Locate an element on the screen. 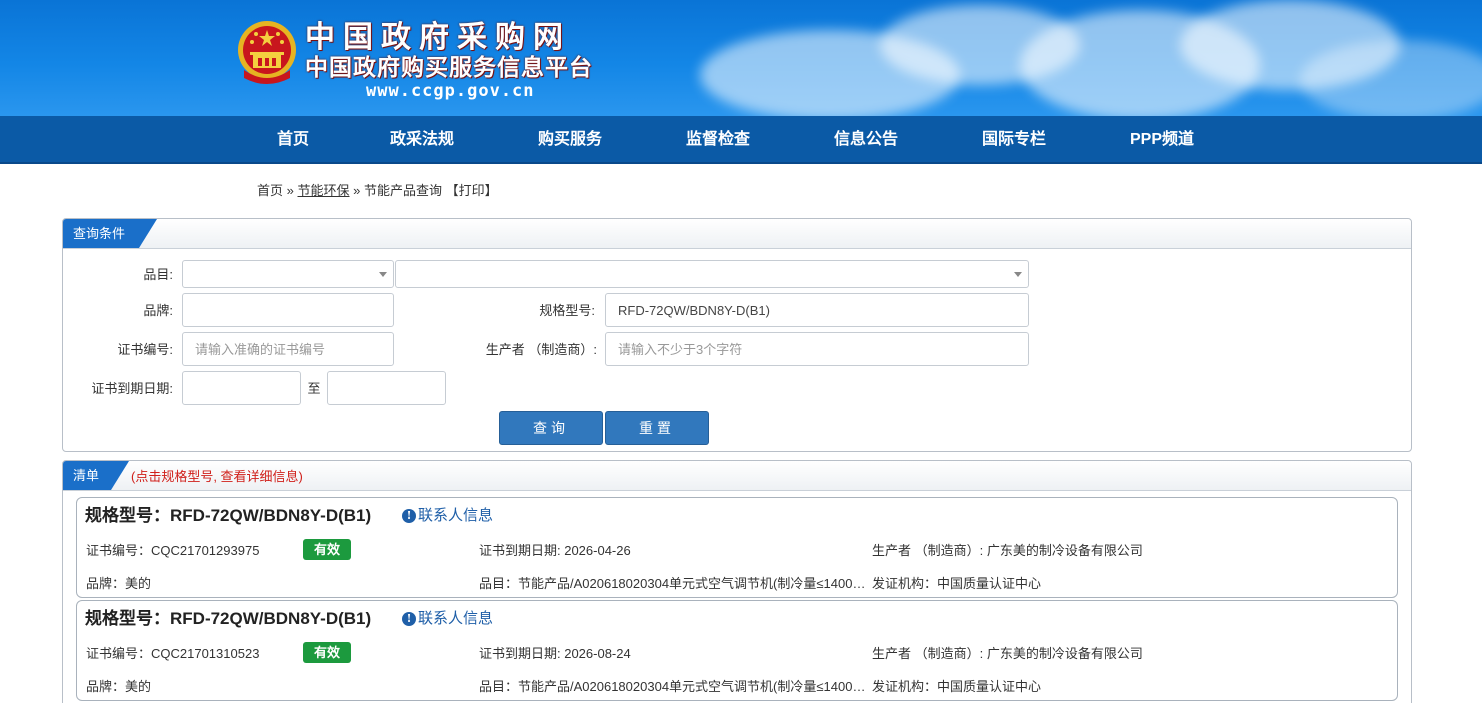 The width and height of the screenshot is (1482, 703). expiry-date-from-input is located at coordinates (241, 388).